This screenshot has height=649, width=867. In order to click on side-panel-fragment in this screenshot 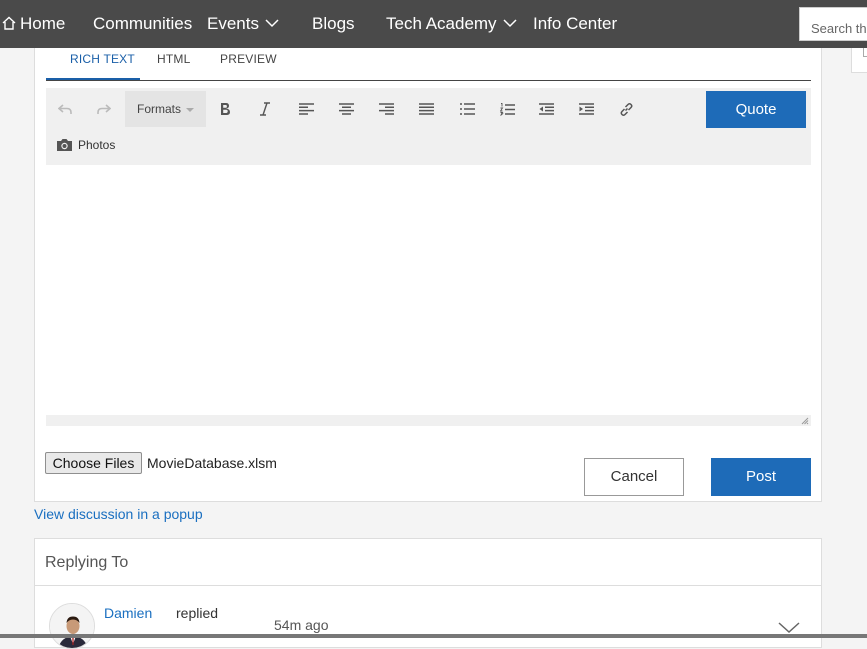, I will do `click(859, 60)`.